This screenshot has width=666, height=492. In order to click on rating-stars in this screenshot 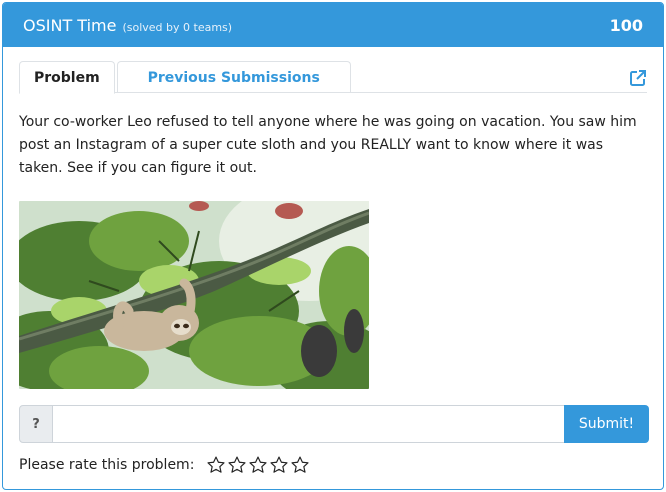, I will do `click(258, 465)`.